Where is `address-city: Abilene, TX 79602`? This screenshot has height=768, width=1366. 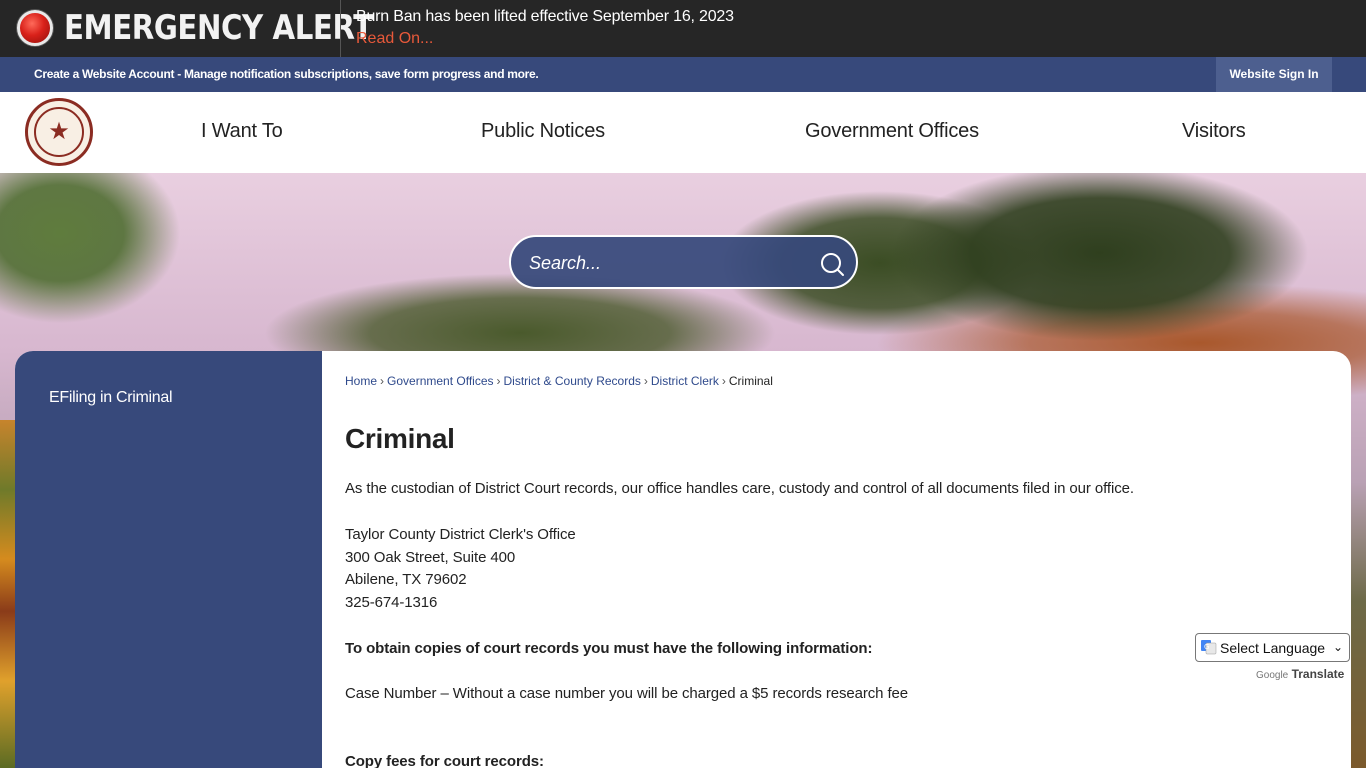
address-city: Abilene, TX 79602 is located at coordinates (406, 579).